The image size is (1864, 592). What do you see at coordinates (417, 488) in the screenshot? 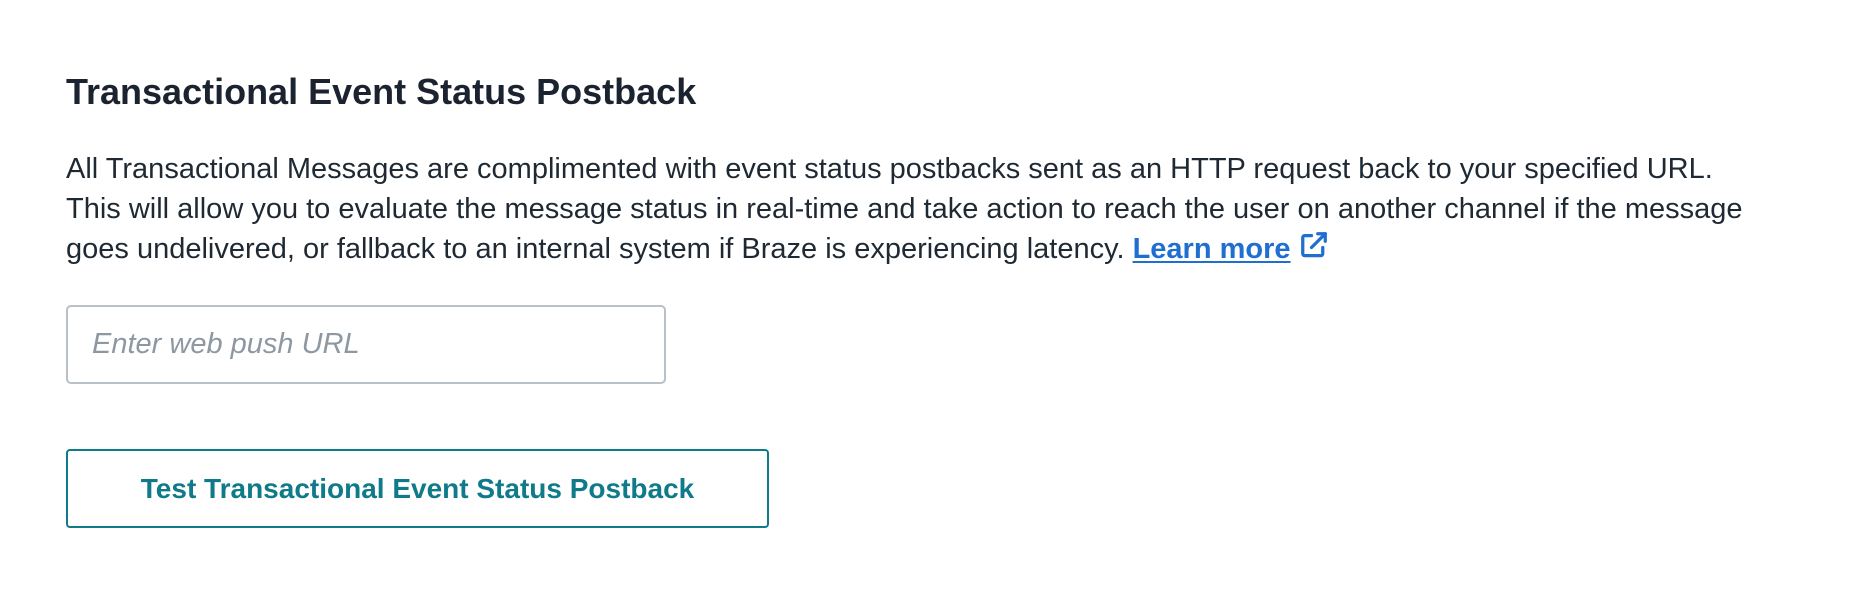
I see `test-postback-button: Test Transactional Event Status Postback` at bounding box center [417, 488].